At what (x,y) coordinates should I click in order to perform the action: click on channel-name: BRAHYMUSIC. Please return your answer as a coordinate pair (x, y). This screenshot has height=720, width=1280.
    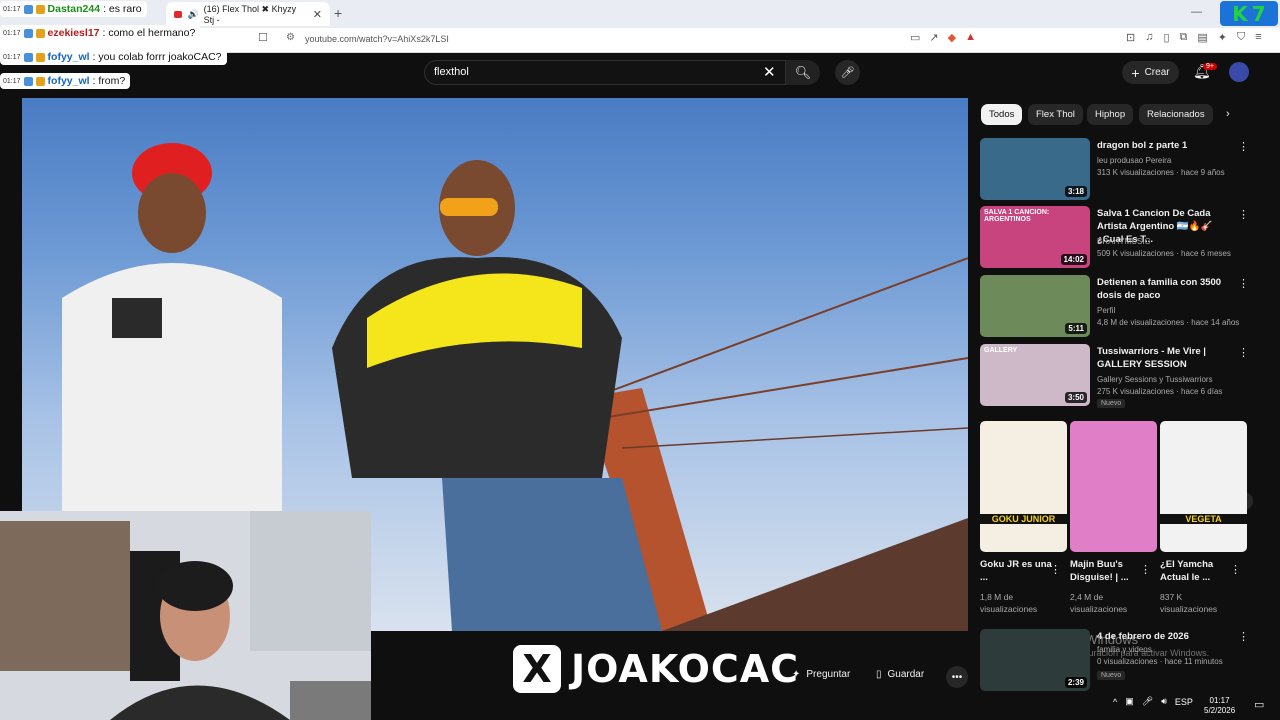
    Looking at the image, I should click on (1123, 241).